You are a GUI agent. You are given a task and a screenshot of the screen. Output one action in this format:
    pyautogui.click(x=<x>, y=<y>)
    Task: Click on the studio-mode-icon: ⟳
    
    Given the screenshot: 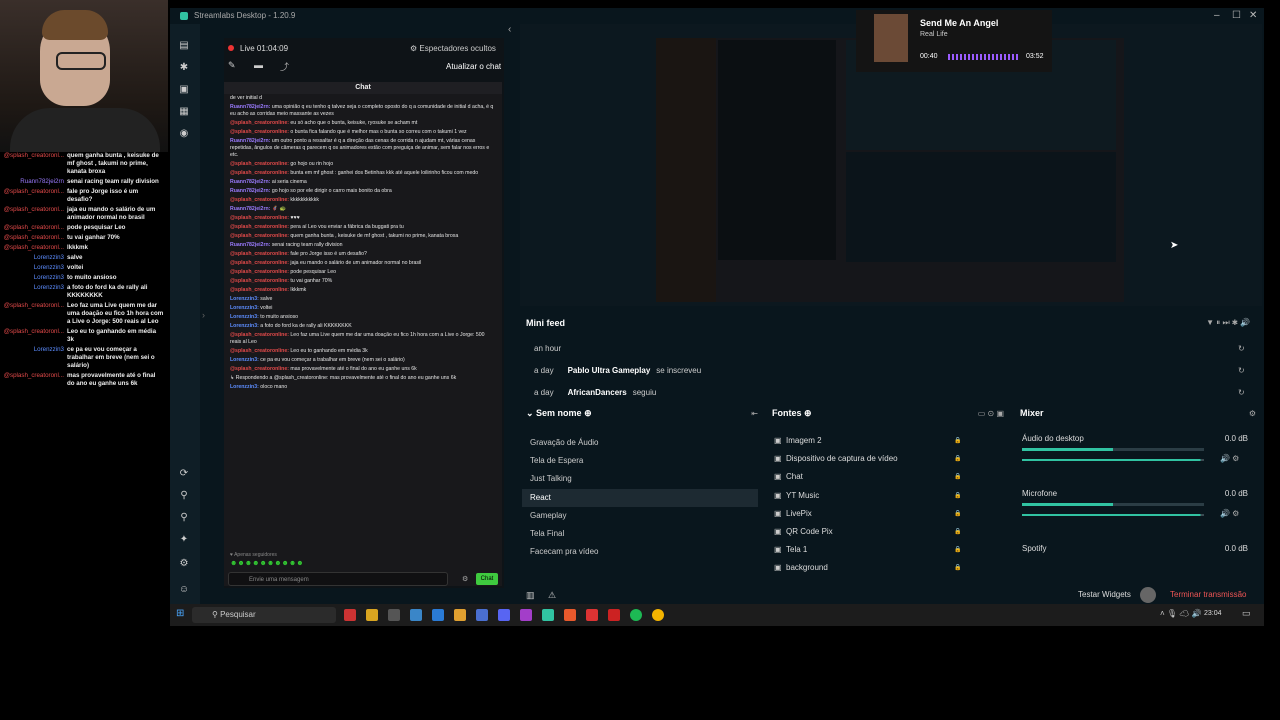 What is the action you would take?
    pyautogui.click(x=184, y=474)
    